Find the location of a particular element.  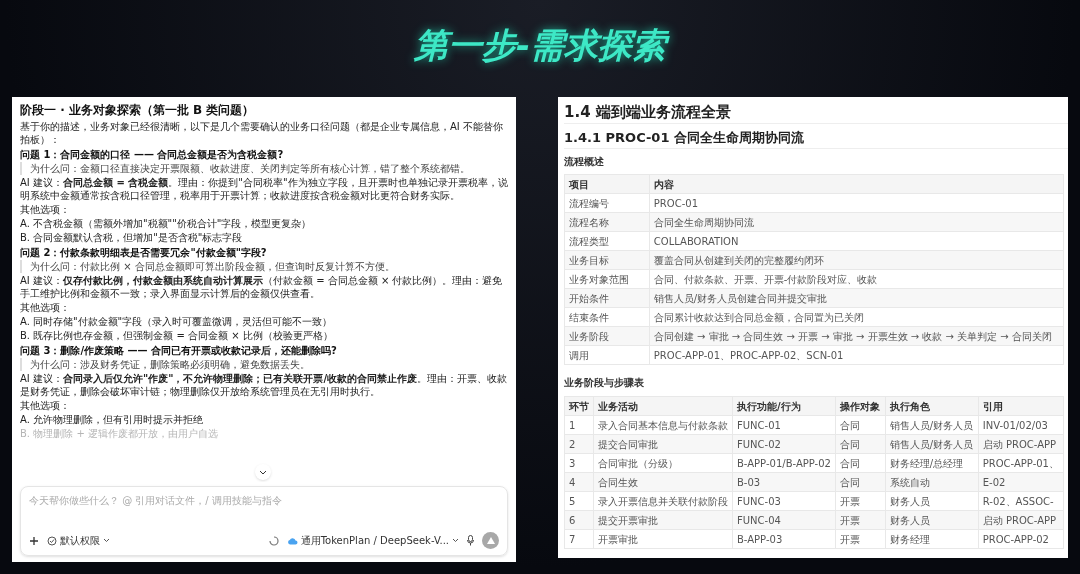

table-cell: PROC-APP-01、PROC-APP-02、SCN-01 is located at coordinates (856, 355).